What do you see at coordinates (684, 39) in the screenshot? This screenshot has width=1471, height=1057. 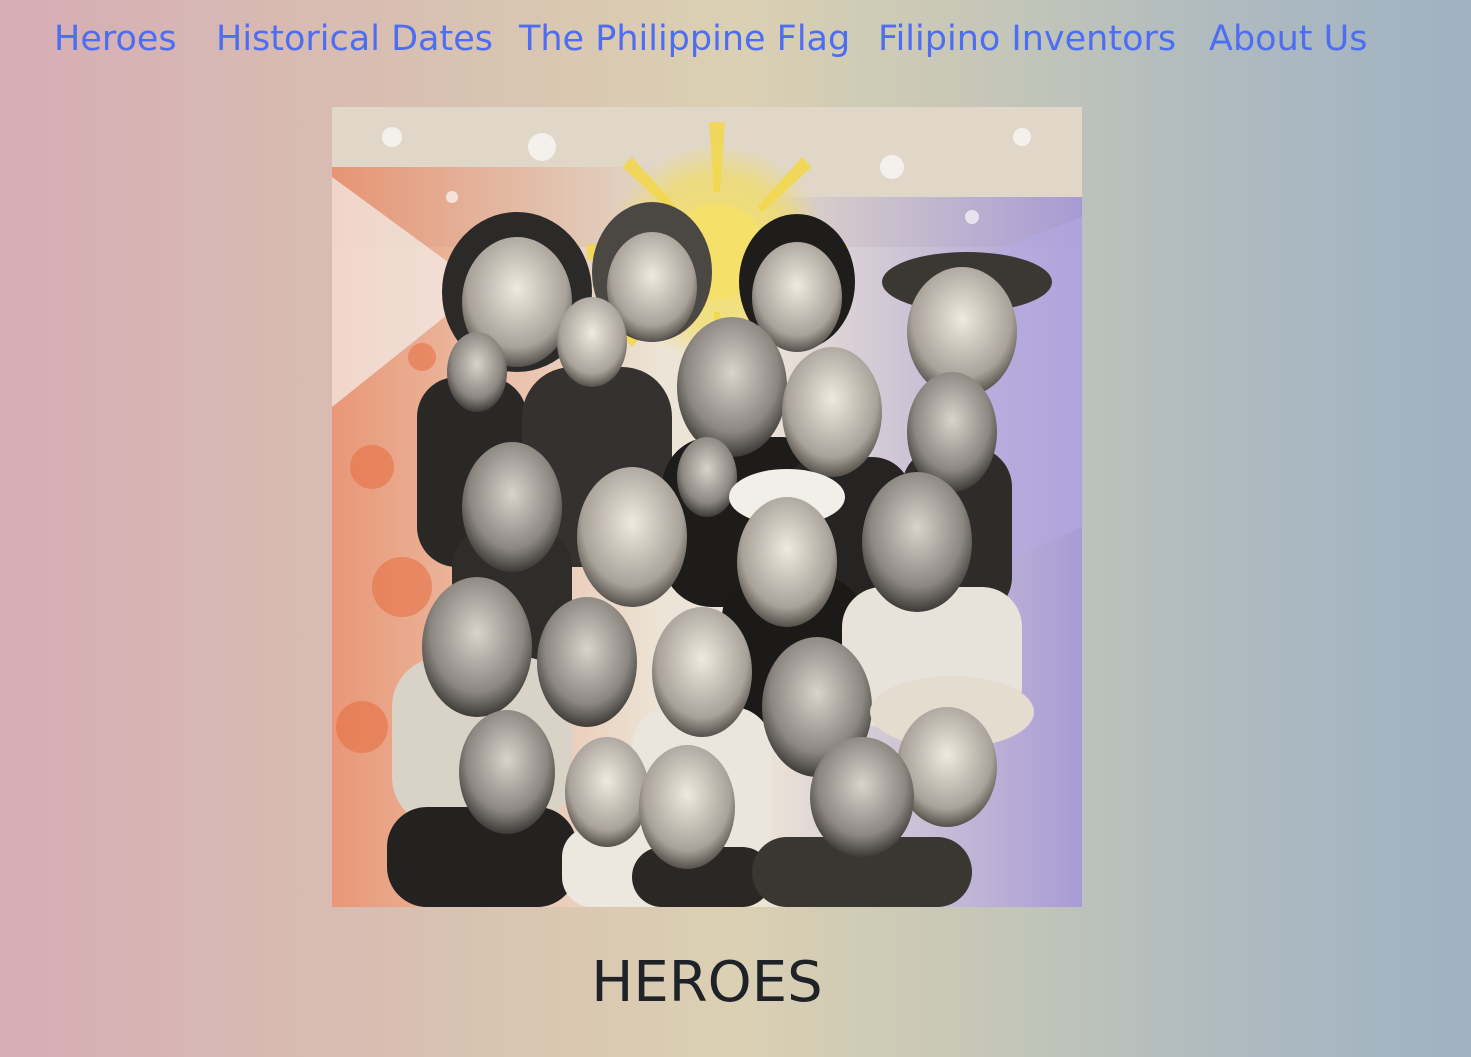 I see `nav-link-philippine-flag: The Philippine Flag` at bounding box center [684, 39].